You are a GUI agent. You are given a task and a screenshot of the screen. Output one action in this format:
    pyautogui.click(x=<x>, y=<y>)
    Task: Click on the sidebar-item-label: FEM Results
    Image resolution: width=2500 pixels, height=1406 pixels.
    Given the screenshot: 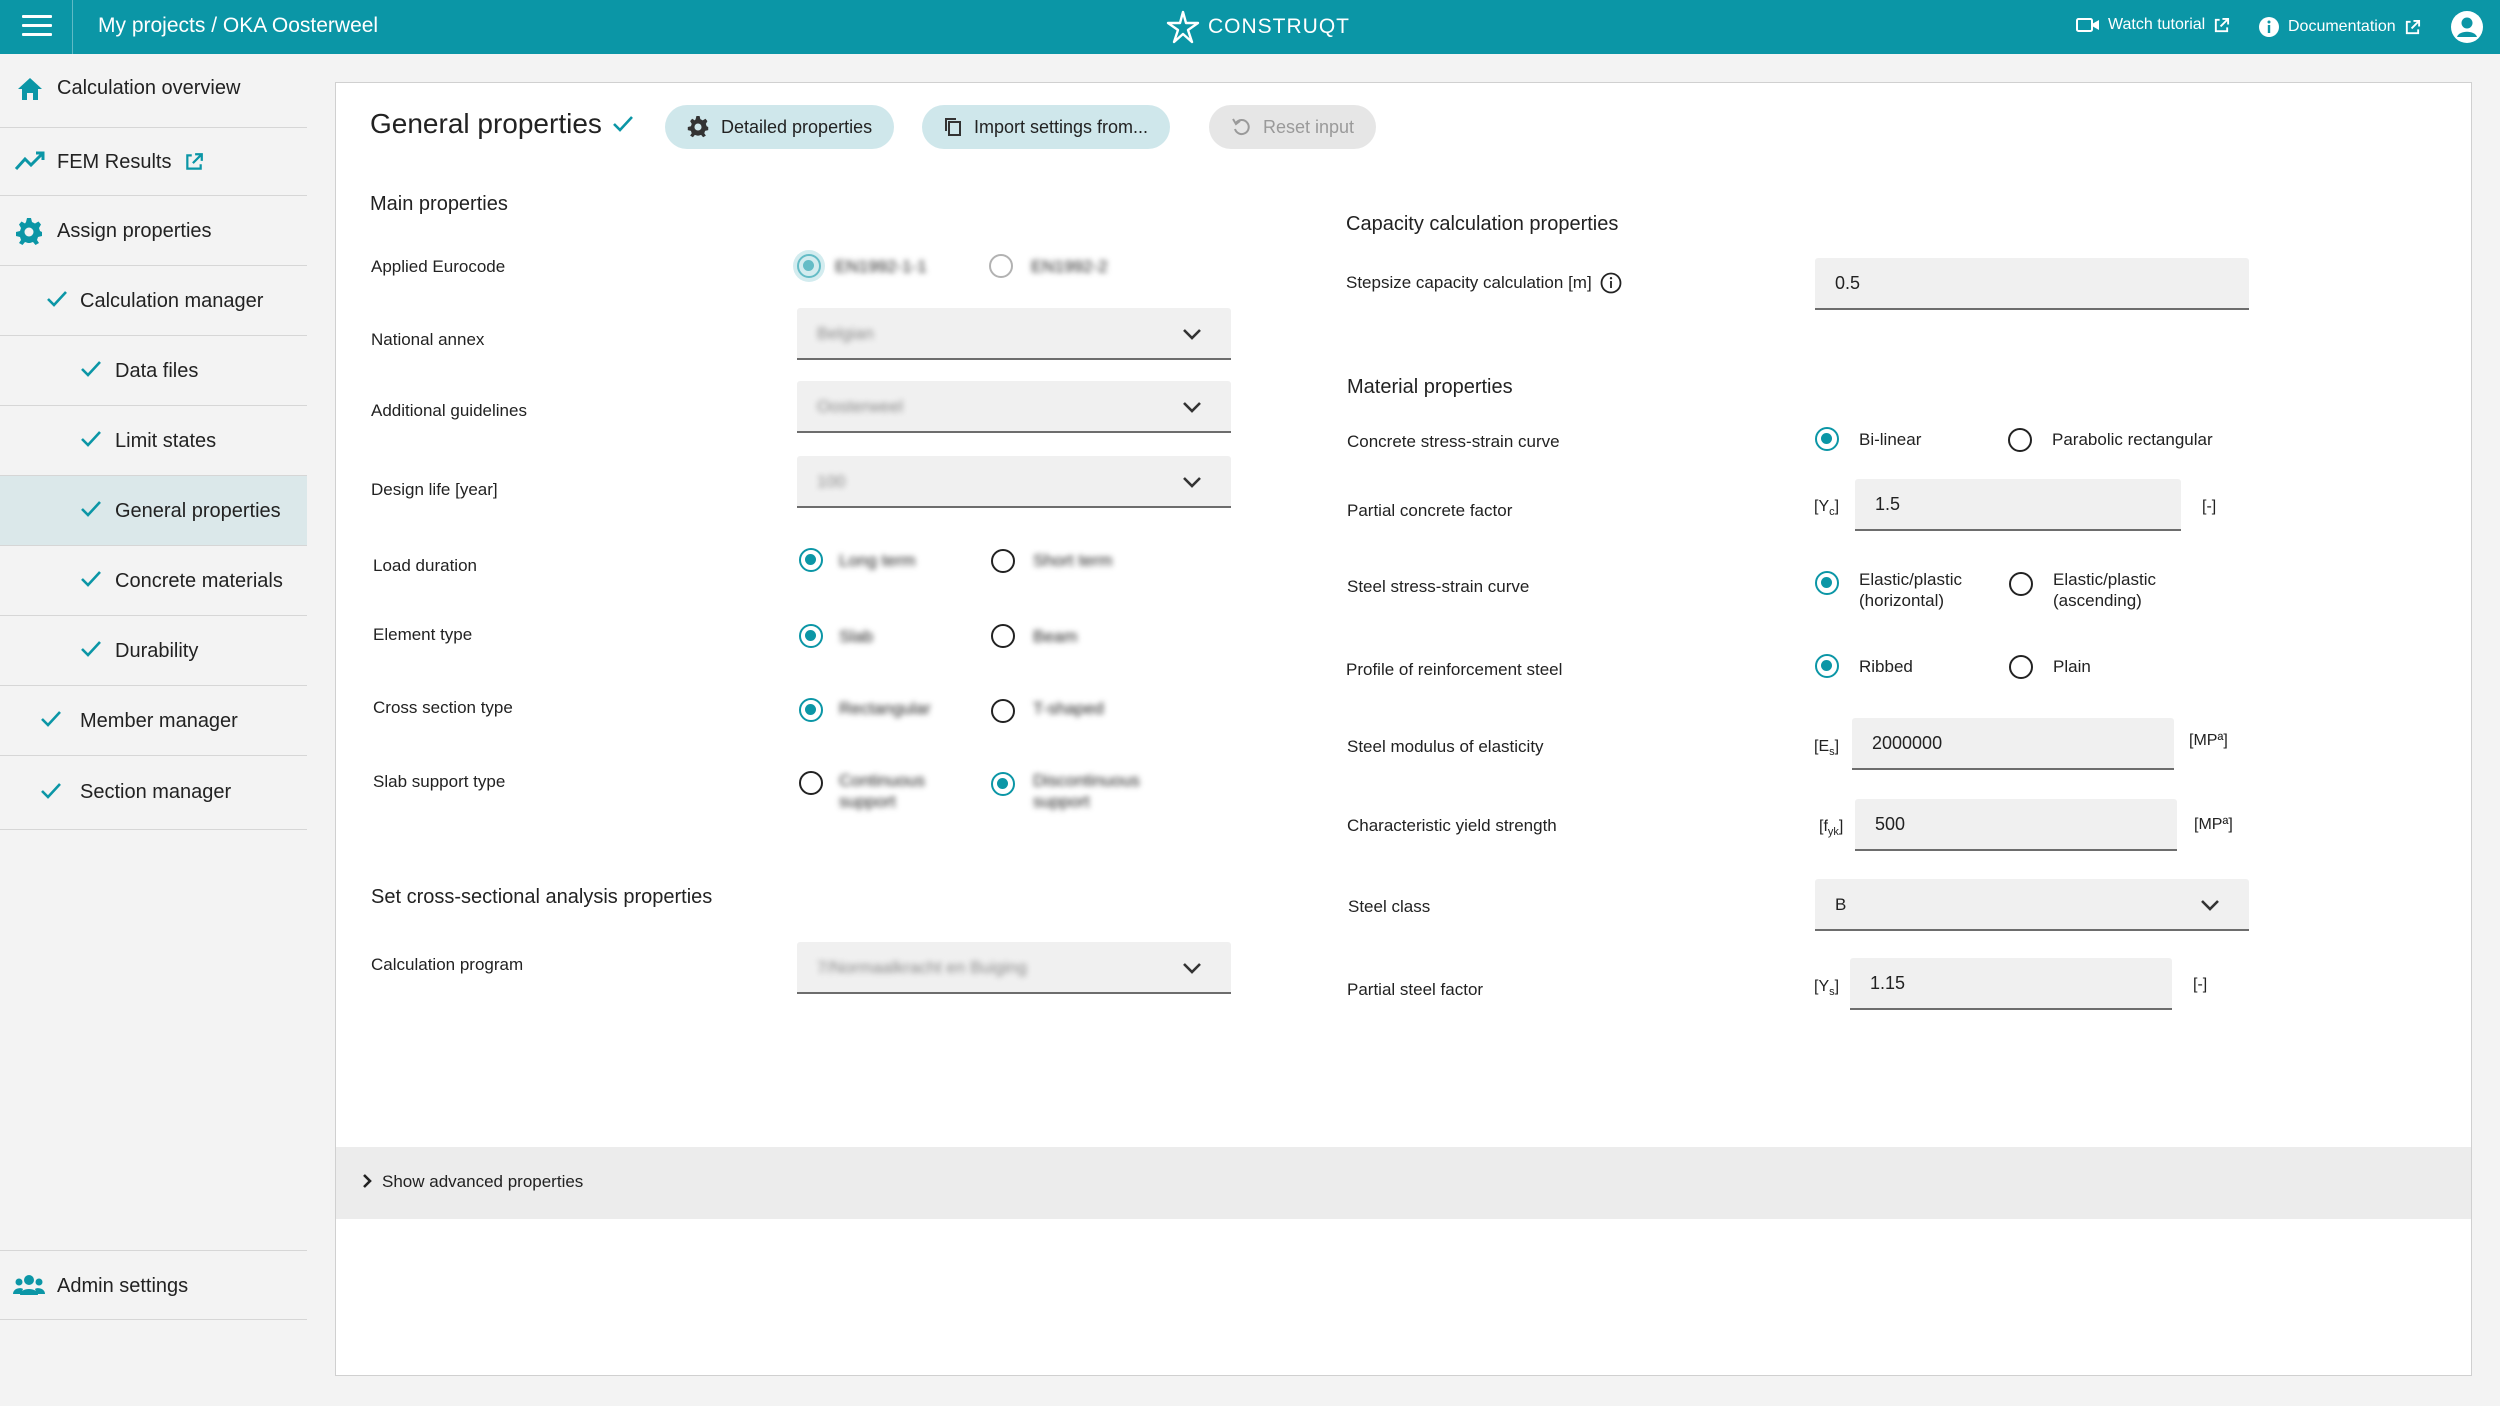 What is the action you would take?
    pyautogui.click(x=114, y=162)
    